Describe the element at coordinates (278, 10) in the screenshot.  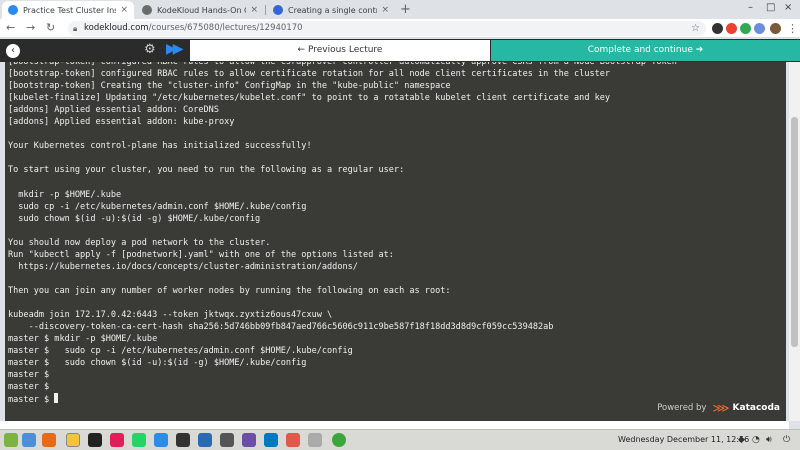
I see `kubernetes-favicon-icon` at that location.